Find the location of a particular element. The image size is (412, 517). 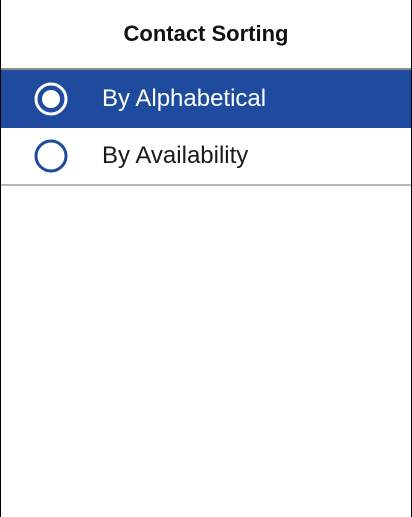

header: Contact Sorting is located at coordinates (206, 35).